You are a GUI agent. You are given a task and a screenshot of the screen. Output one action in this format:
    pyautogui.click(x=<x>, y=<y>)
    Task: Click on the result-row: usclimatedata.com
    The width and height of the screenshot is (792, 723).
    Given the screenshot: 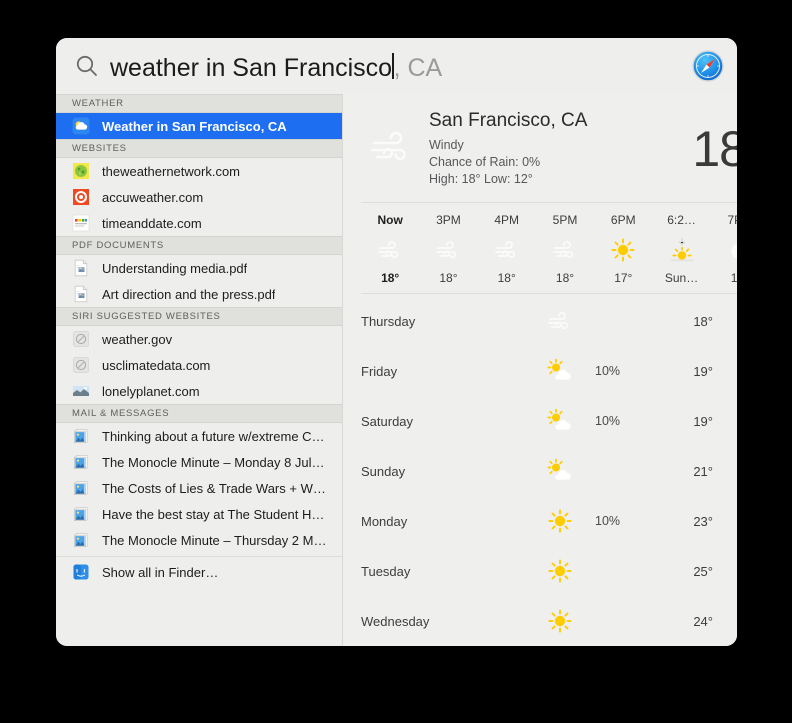 What is the action you would take?
    pyautogui.click(x=199, y=365)
    